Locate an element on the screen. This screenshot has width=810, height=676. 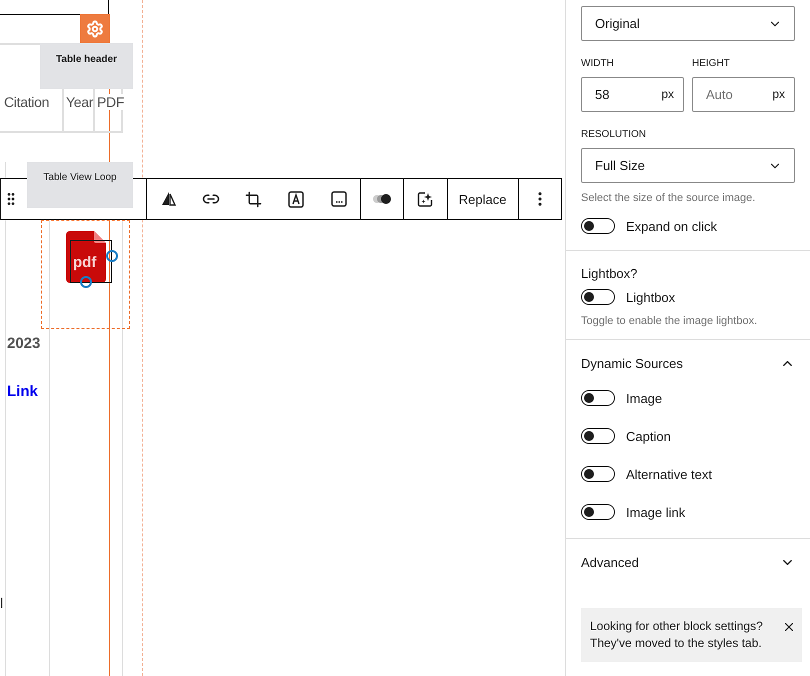
field-label: RESOLUTION is located at coordinates (614, 134).